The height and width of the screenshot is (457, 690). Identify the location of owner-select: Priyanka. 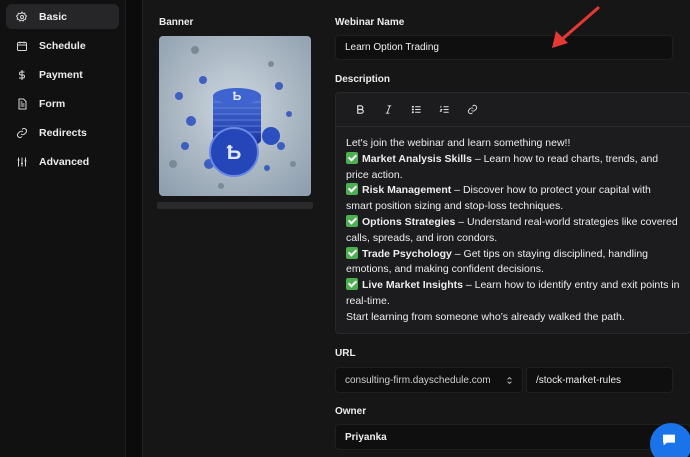
(512, 437).